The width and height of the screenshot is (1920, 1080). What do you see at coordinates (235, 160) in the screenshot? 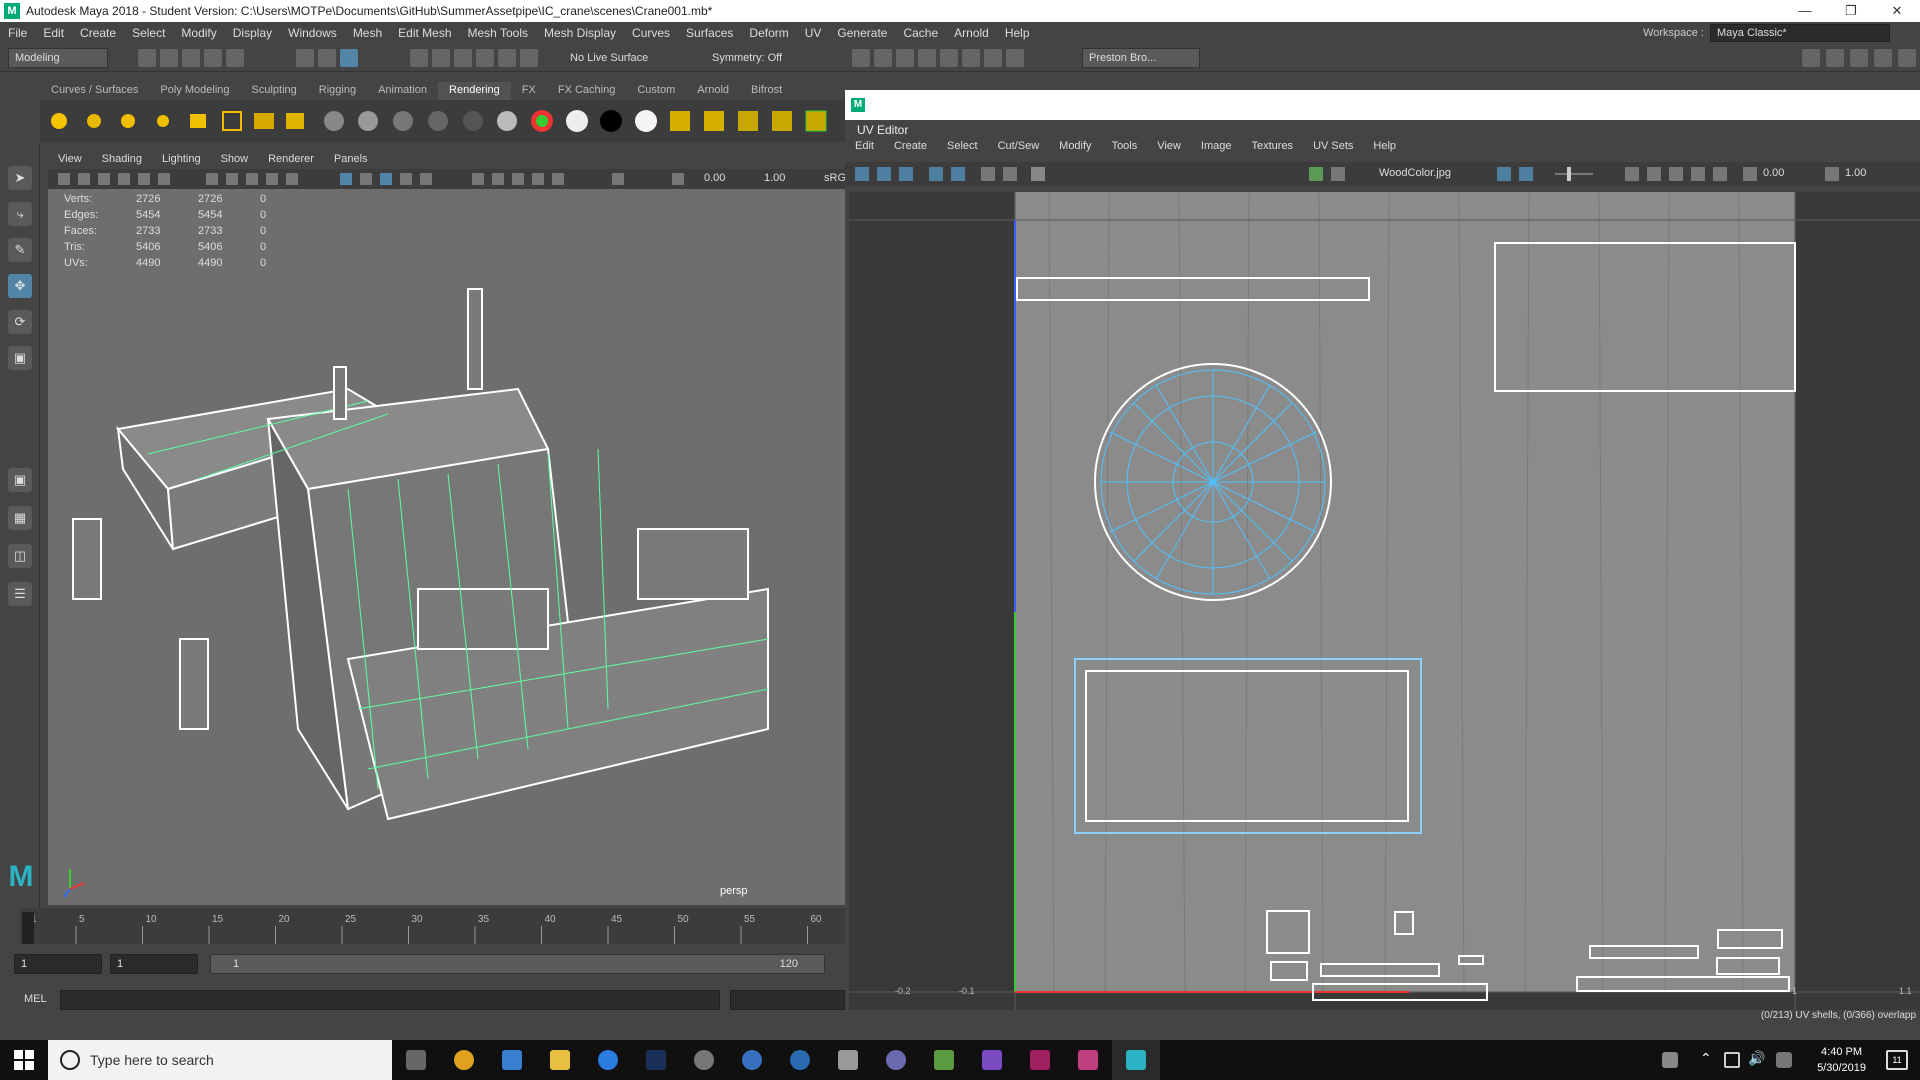
I see `viewport-menu-show: Show` at bounding box center [235, 160].